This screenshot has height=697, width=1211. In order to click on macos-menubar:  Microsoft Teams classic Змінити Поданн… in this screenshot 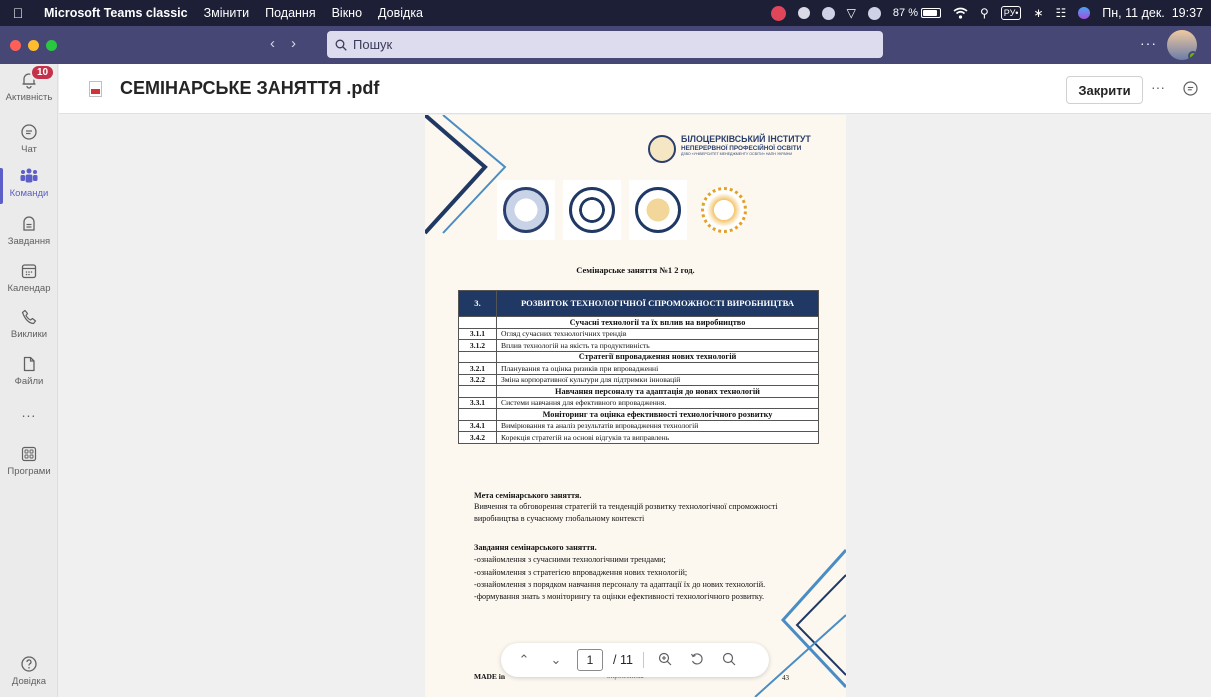, I will do `click(605, 13)`.